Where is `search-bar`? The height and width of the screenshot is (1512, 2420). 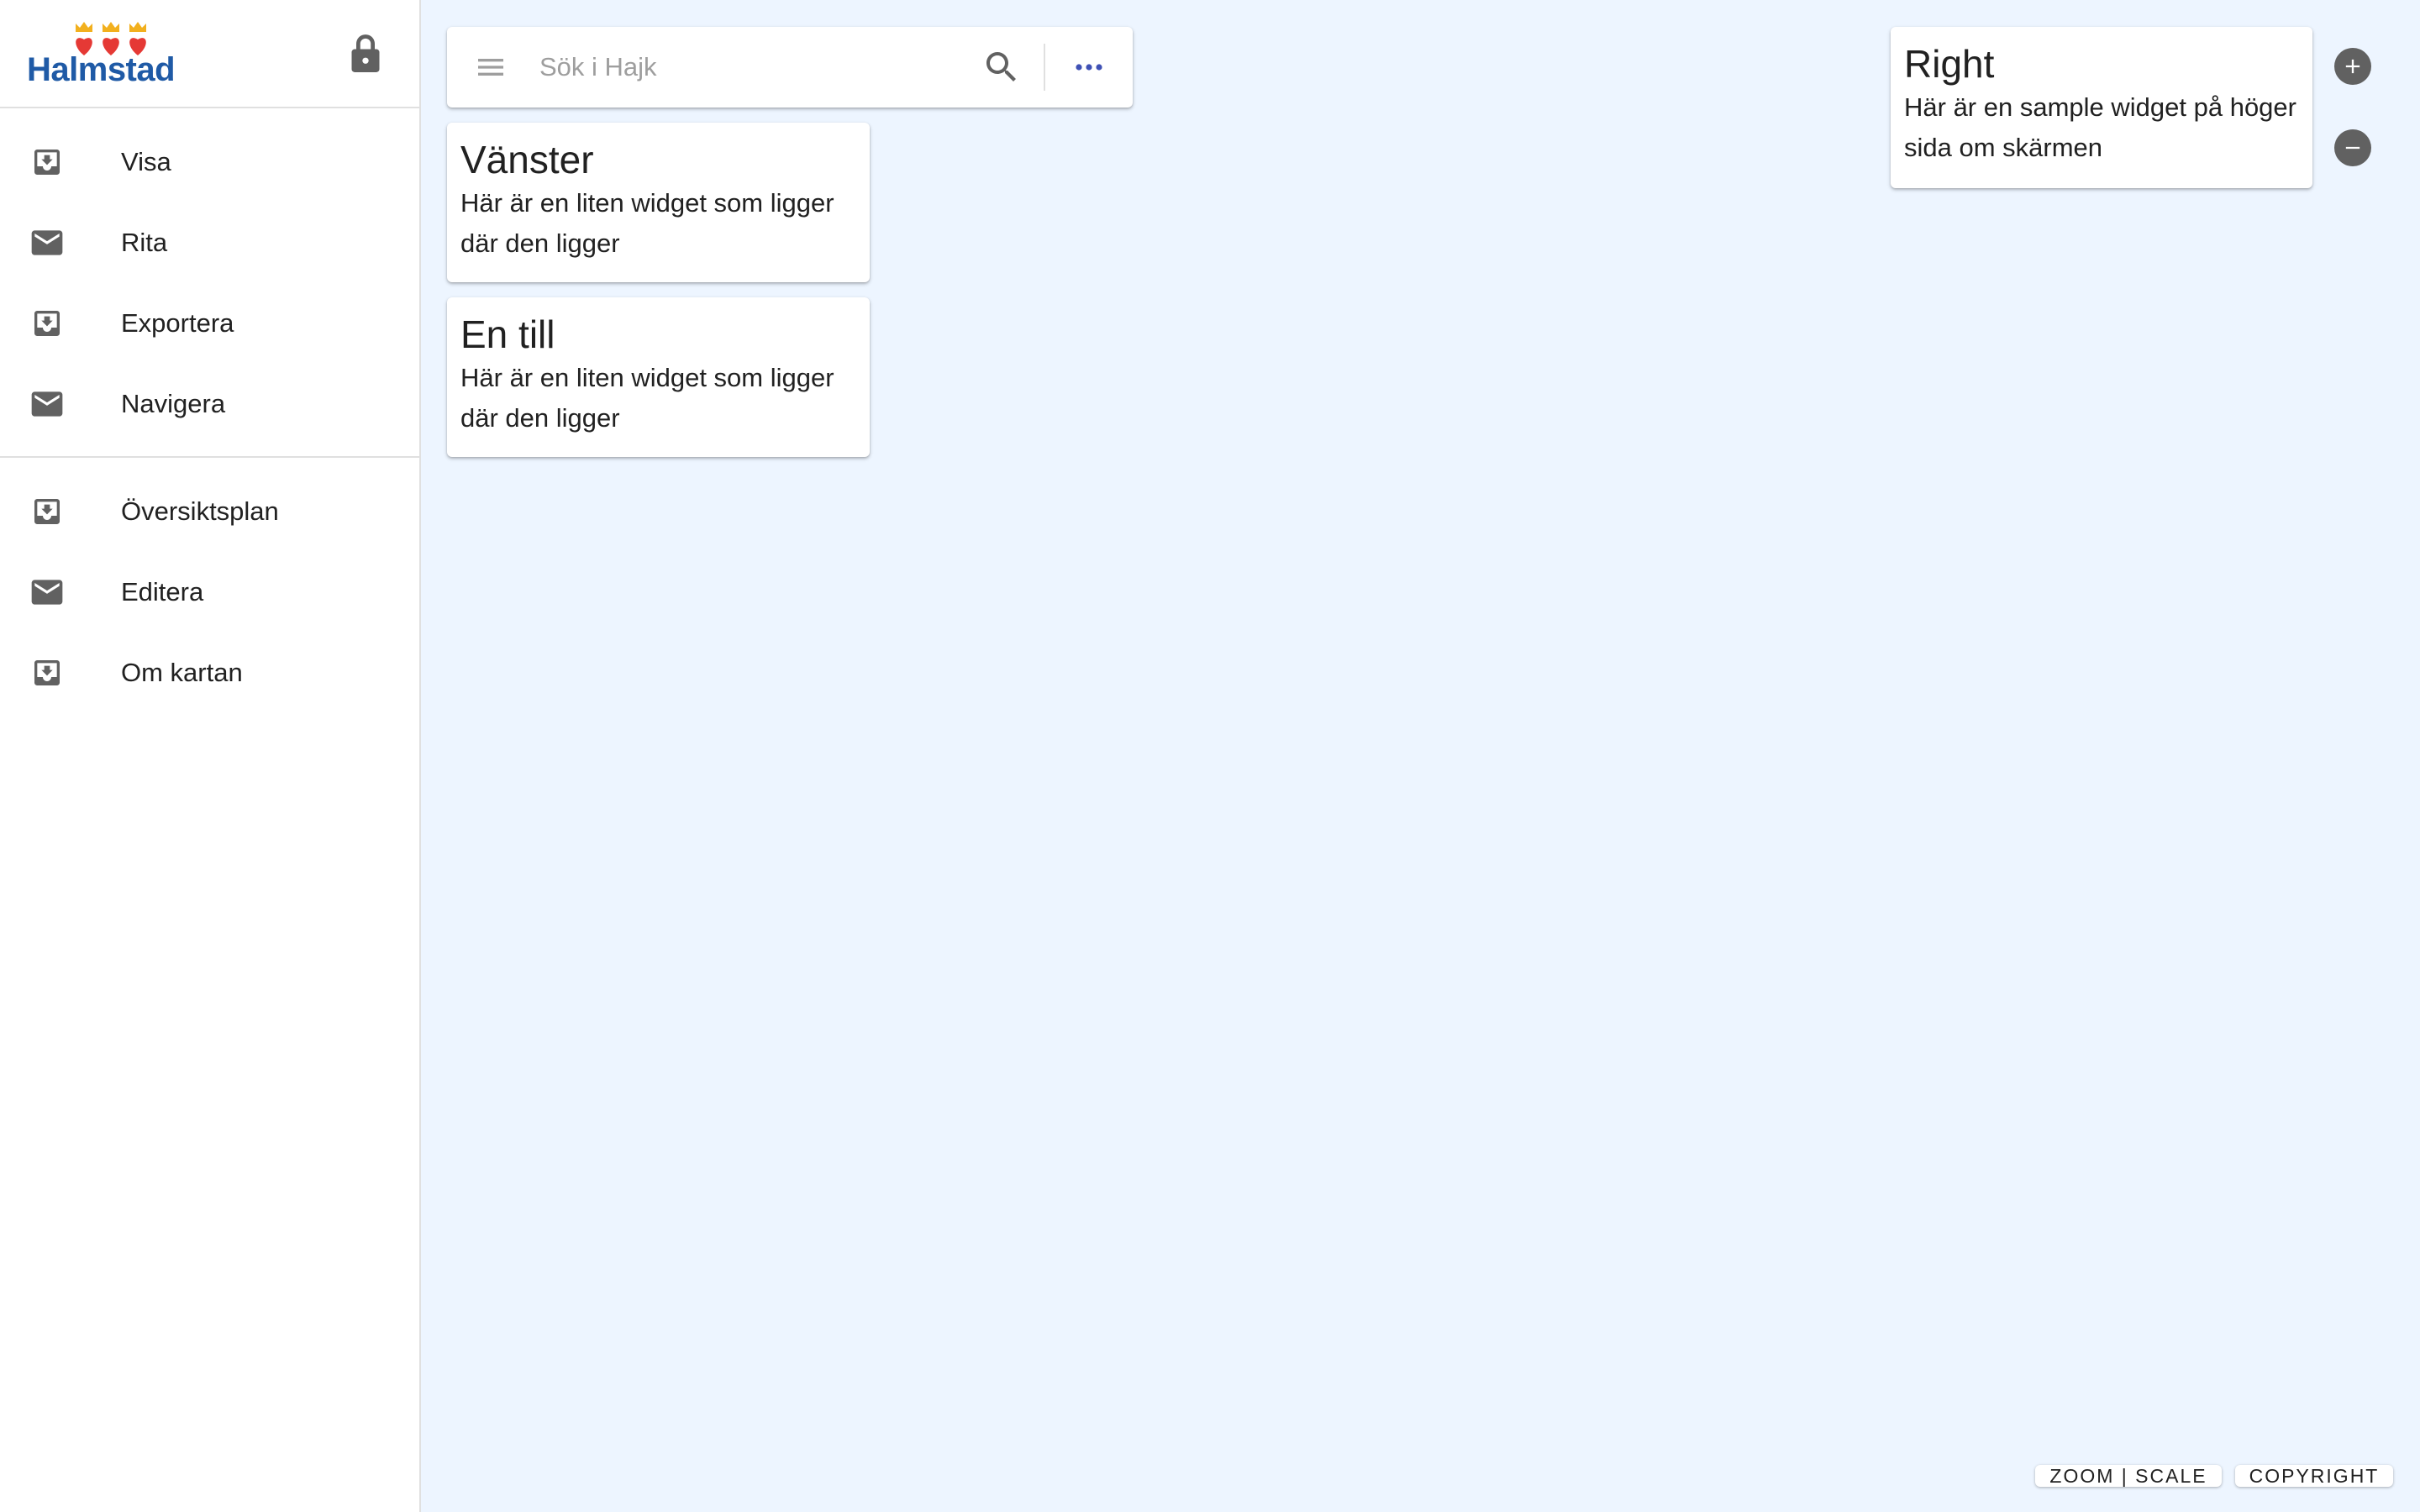 search-bar is located at coordinates (790, 67).